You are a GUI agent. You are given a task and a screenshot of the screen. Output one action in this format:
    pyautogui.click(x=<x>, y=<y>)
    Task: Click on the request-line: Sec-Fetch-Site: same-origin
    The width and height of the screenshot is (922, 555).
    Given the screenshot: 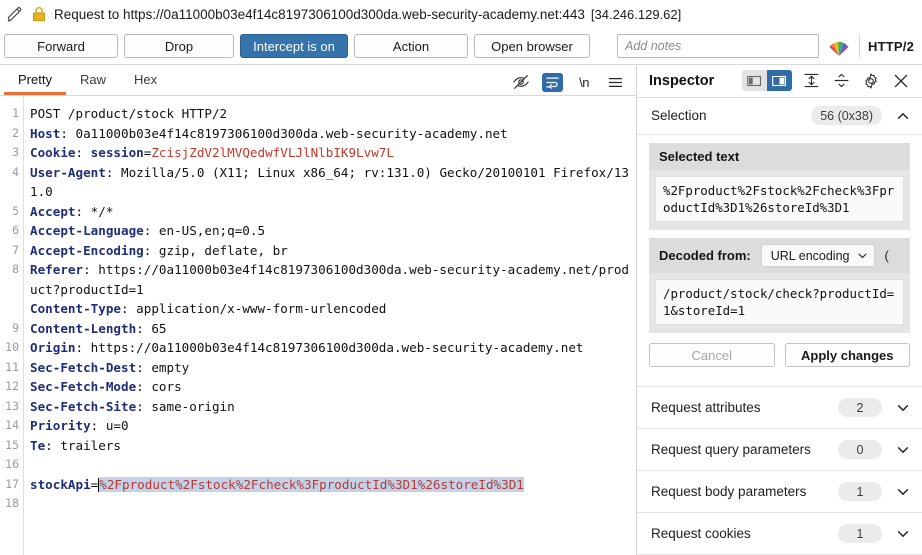 What is the action you would take?
    pyautogui.click(x=333, y=407)
    